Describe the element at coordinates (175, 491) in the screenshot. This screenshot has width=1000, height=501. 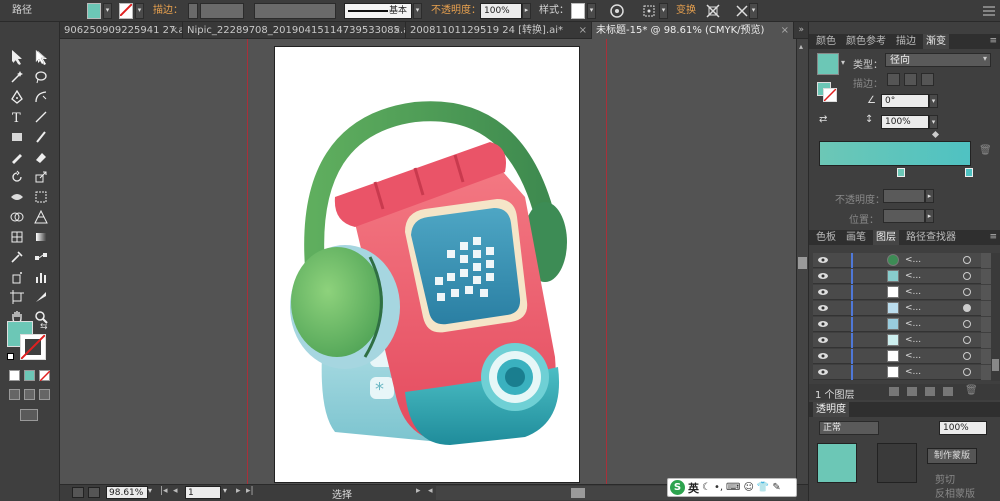
I see `prev-artboard-icon: ◂` at that location.